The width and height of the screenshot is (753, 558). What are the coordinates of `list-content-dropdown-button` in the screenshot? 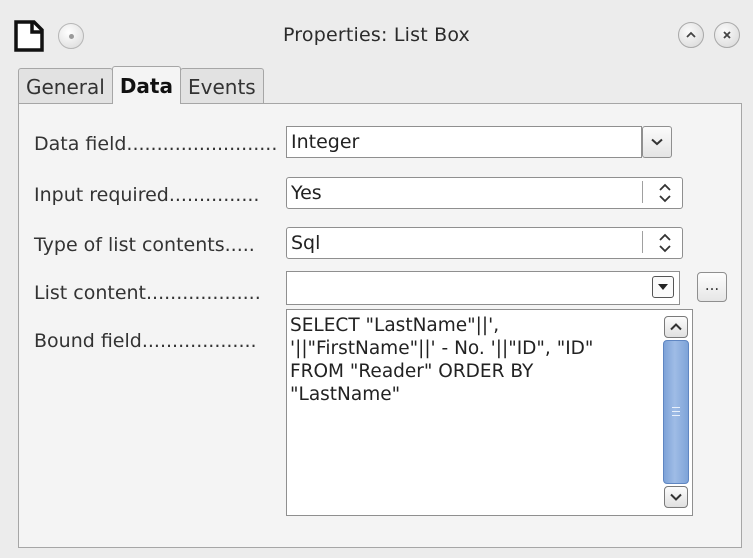 It's located at (663, 287).